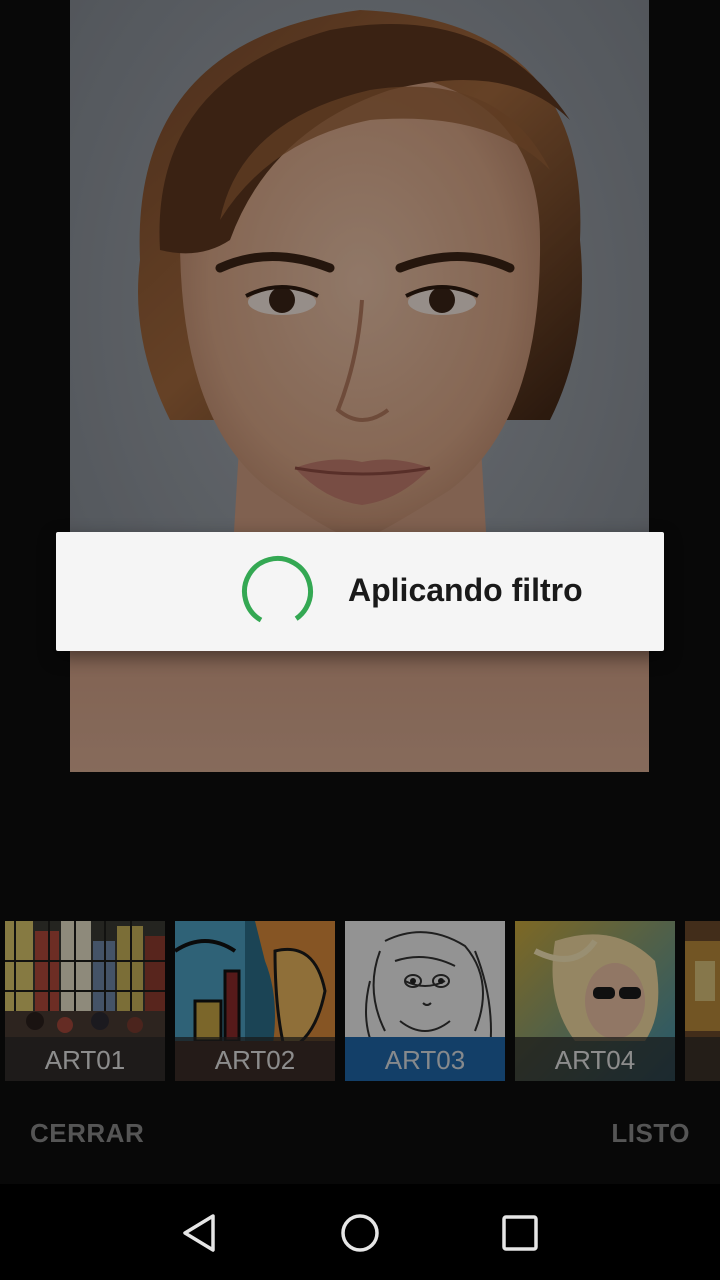 Image resolution: width=720 pixels, height=1280 pixels. I want to click on progress-dialog: Aplicando filtro, so click(360, 591).